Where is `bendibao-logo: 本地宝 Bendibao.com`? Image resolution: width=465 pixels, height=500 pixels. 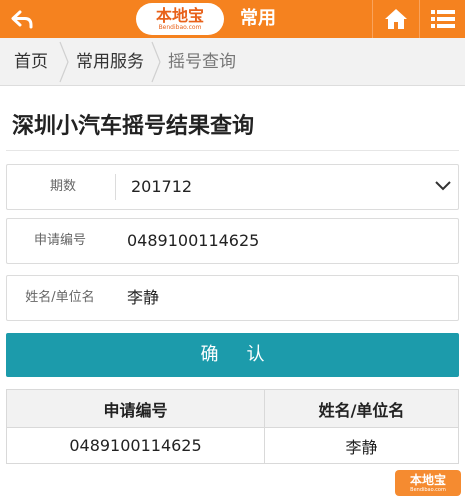
bendibao-logo: 本地宝 Bendibao.com is located at coordinates (180, 19).